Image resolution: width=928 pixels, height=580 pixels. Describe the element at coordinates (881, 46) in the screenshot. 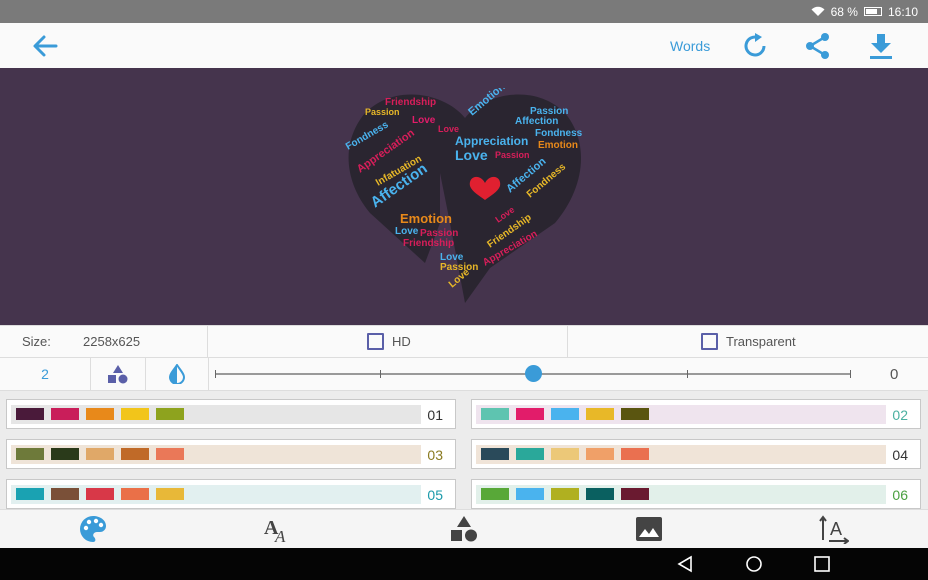

I see `download-icon` at that location.